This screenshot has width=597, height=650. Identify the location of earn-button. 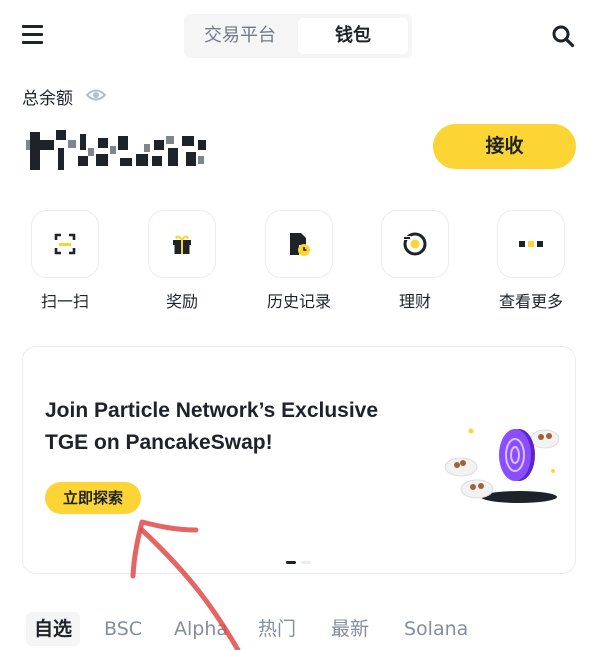
(415, 244).